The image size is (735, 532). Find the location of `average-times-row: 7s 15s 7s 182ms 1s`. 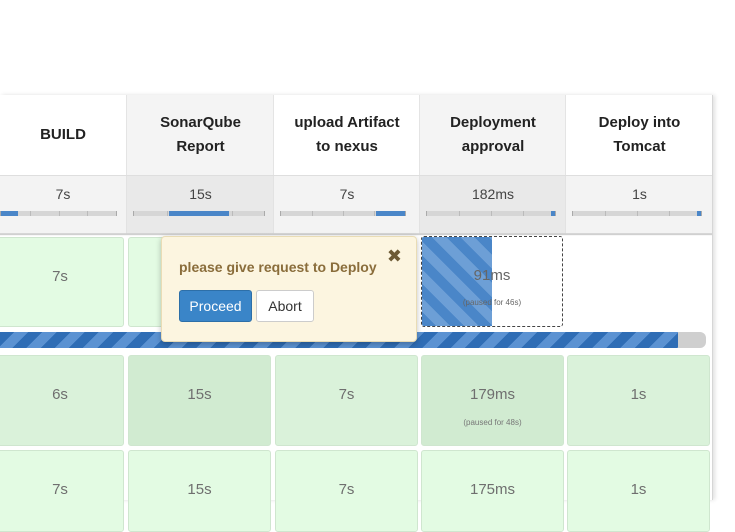

average-times-row: 7s 15s 7s 182ms 1s is located at coordinates (356, 205).